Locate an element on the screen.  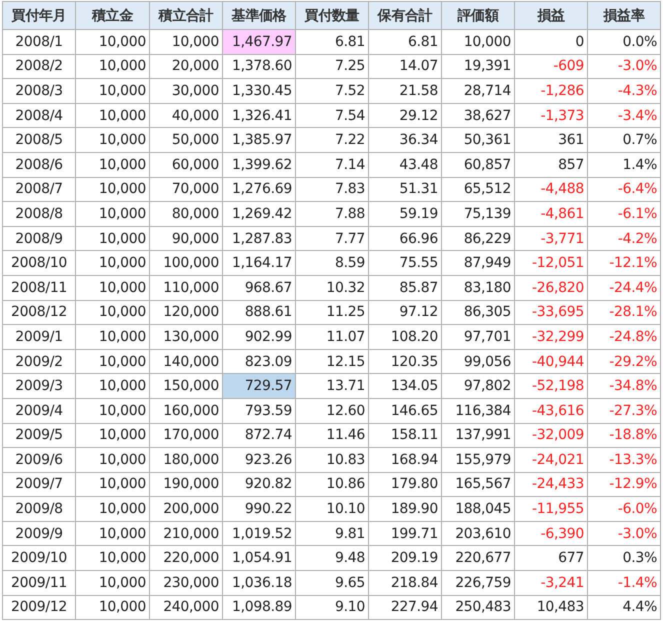
table-cell: -12.9% is located at coordinates (624, 484).